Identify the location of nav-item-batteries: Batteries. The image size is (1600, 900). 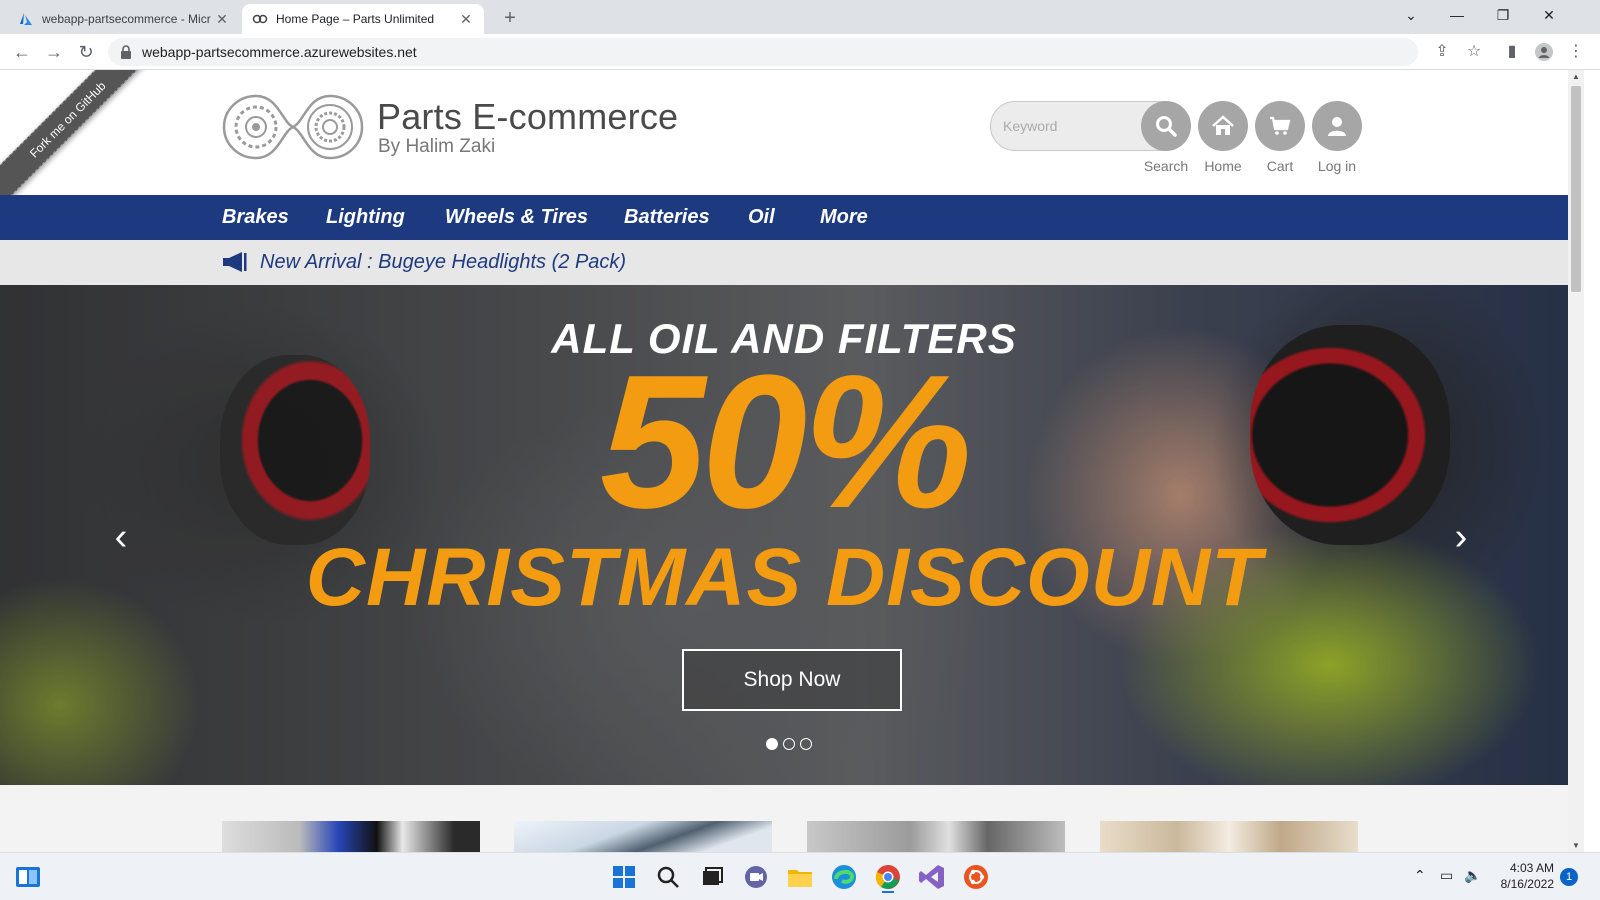
(667, 217).